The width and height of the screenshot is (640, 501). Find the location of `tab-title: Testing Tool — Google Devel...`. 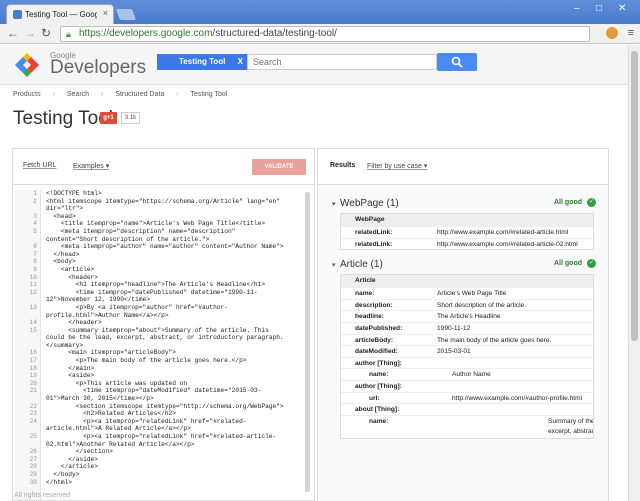

tab-title: Testing Tool — Google Devel... is located at coordinates (61, 14).